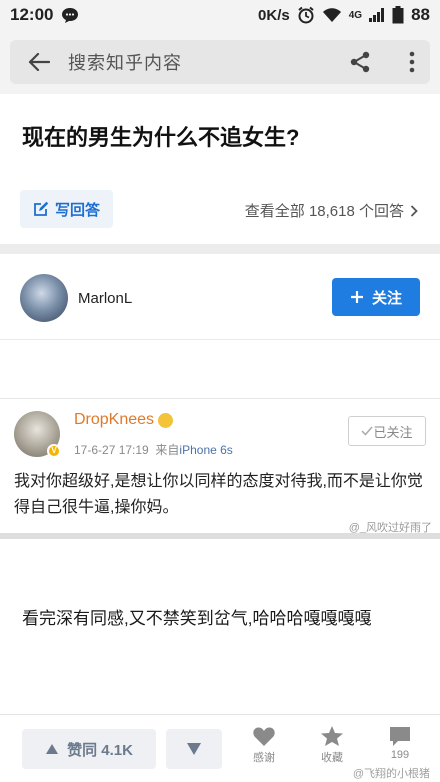 Image resolution: width=440 pixels, height=782 pixels. I want to click on alarm-clock-icon, so click(306, 15).